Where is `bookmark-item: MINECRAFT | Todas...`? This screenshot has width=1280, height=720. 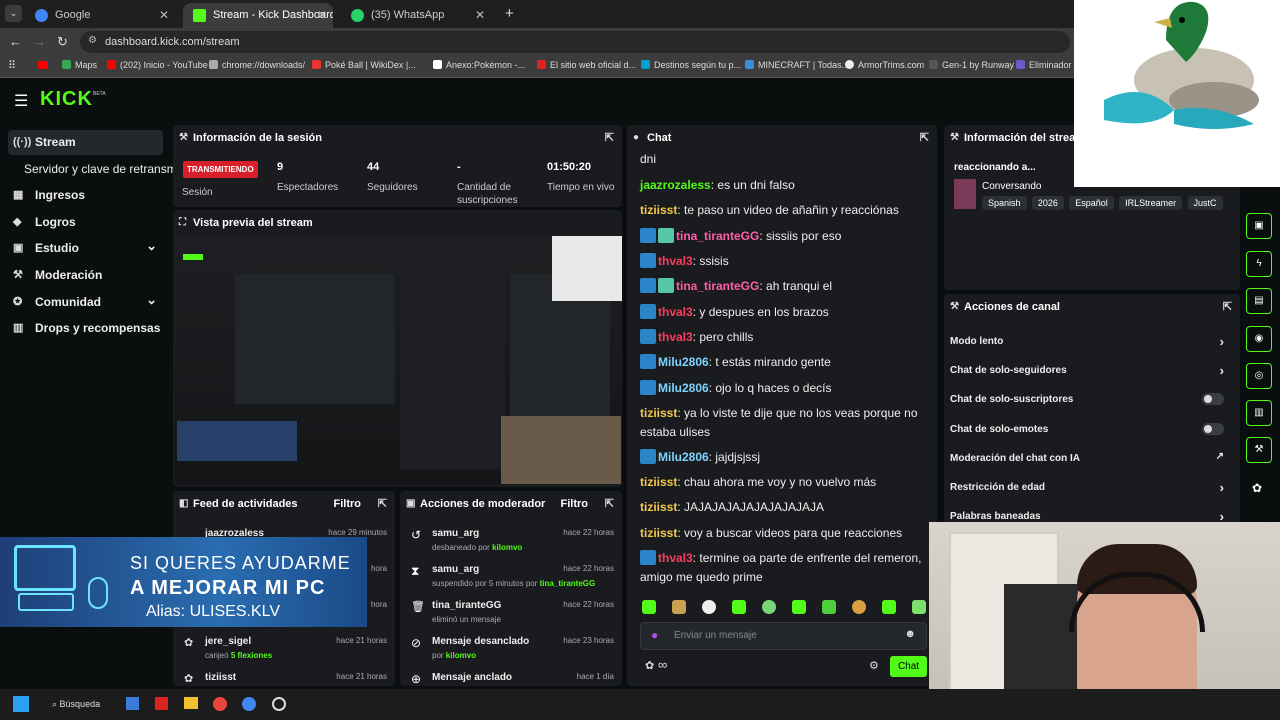 bookmark-item: MINECRAFT | Todas... is located at coordinates (797, 65).